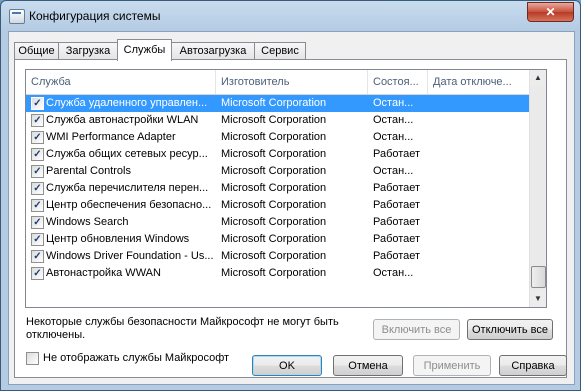  Describe the element at coordinates (287, 365) in the screenshot. I see `ok-button: OK` at that location.